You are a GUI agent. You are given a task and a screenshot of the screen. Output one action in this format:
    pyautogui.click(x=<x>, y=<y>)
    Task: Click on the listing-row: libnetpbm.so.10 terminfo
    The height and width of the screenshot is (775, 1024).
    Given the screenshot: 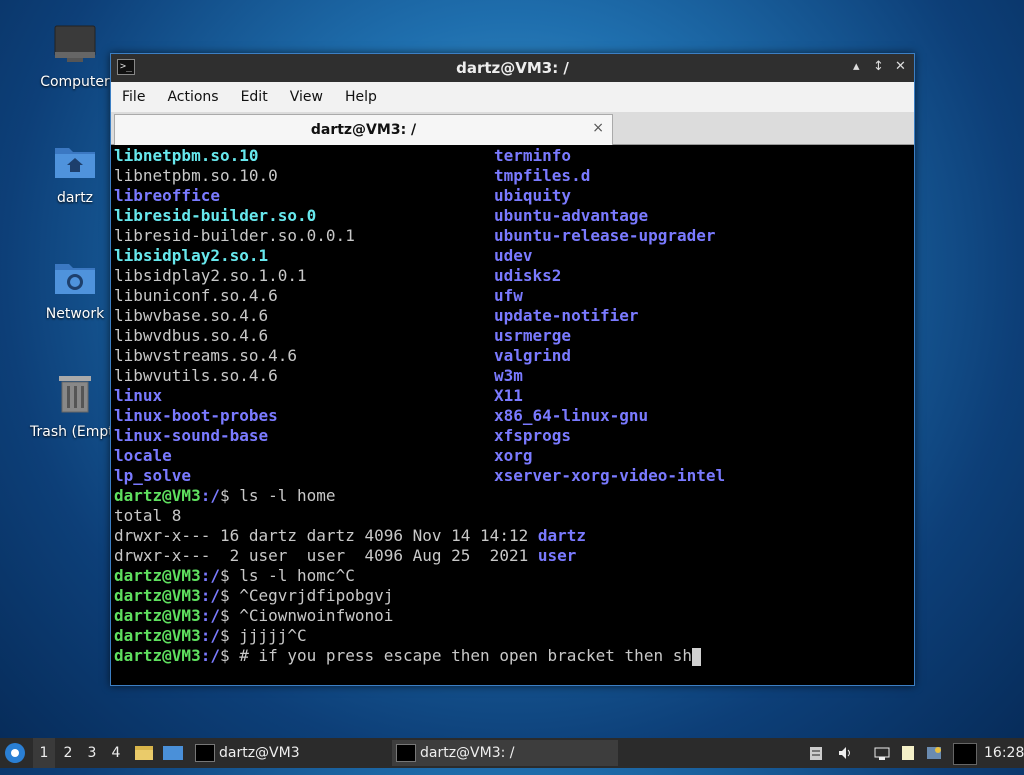 What is the action you would take?
    pyautogui.click(x=511, y=156)
    